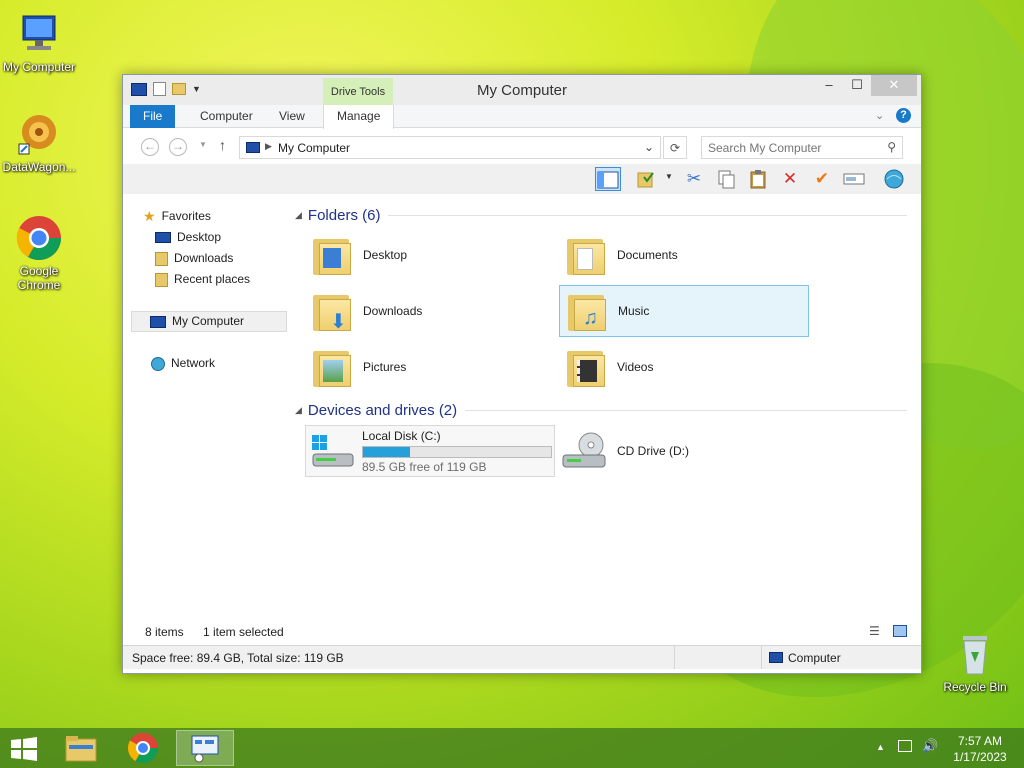 Image resolution: width=1024 pixels, height=768 pixels. I want to click on folder-label: Downloads, so click(393, 311).